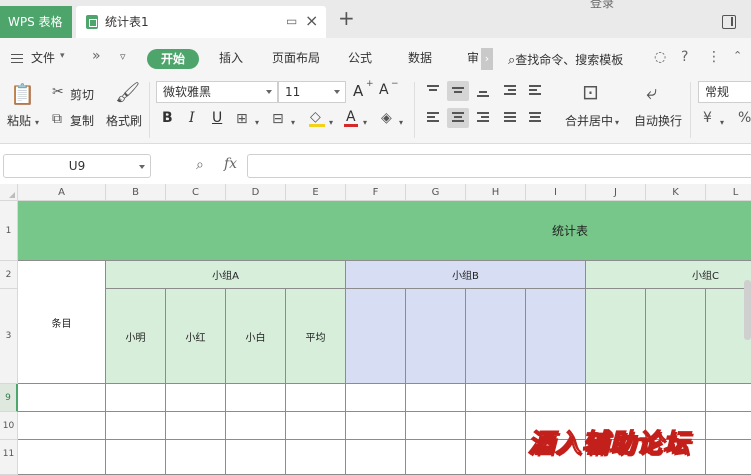 The width and height of the screenshot is (751, 475). Describe the element at coordinates (616, 192) in the screenshot. I see `column-header-j: J` at that location.